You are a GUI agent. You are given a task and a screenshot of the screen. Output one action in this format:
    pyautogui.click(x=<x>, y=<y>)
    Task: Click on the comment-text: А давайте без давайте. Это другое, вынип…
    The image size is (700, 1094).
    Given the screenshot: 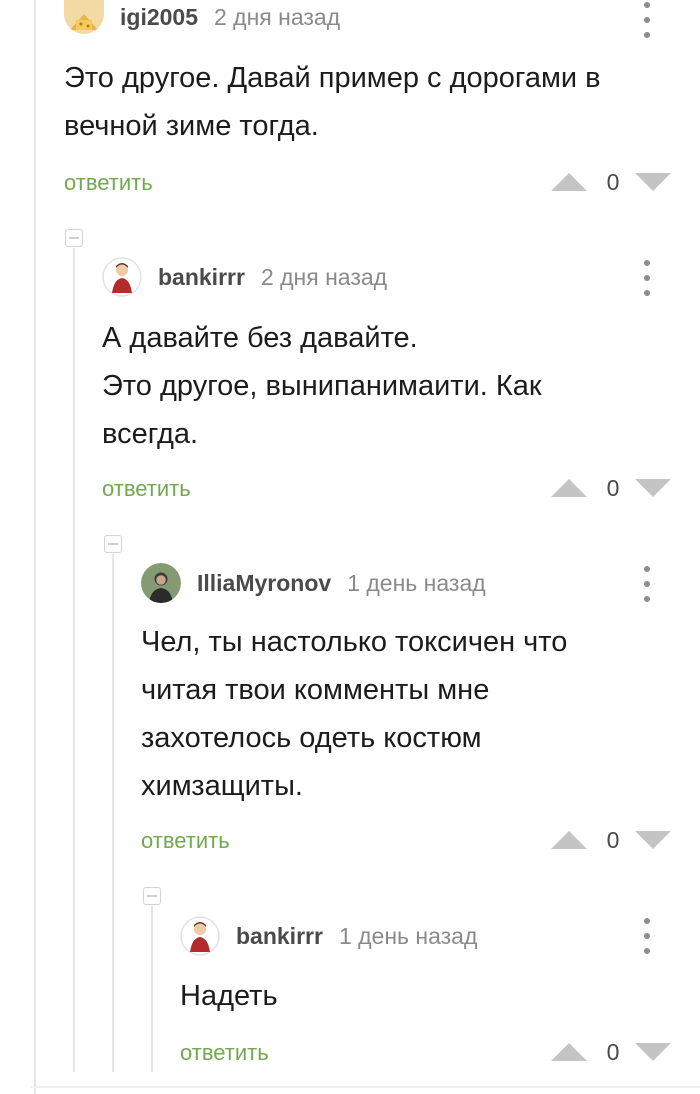 What is the action you would take?
    pyautogui.click(x=322, y=386)
    